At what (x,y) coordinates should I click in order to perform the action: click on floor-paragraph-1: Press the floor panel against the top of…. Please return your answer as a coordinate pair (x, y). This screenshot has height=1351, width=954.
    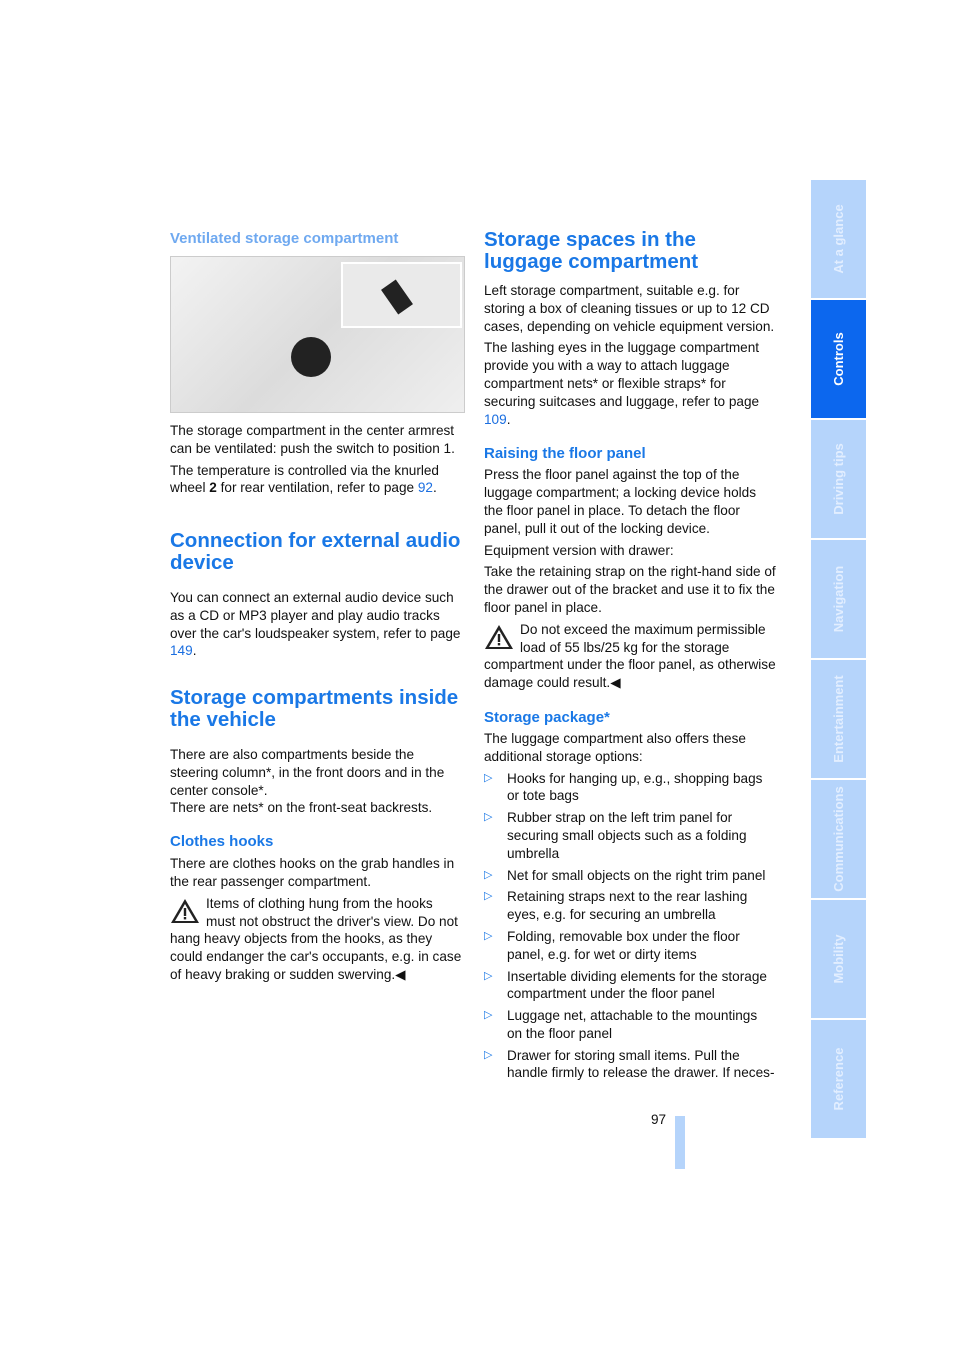
    Looking at the image, I should click on (620, 501).